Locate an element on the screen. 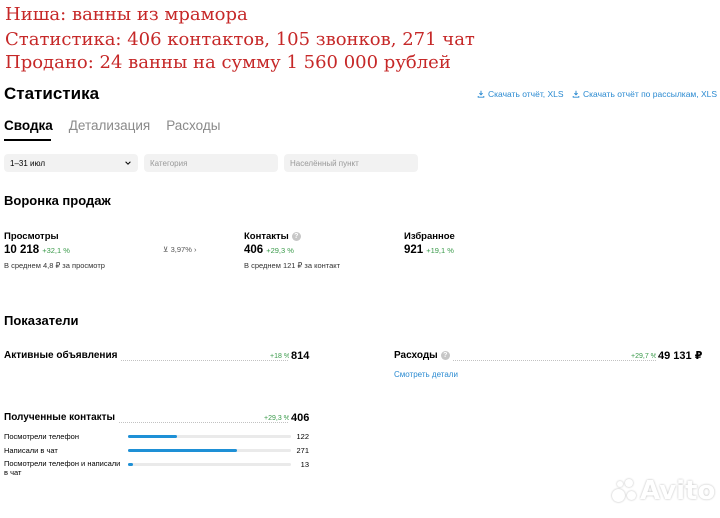  city-placeholder: Населённый пункт is located at coordinates (324, 163).